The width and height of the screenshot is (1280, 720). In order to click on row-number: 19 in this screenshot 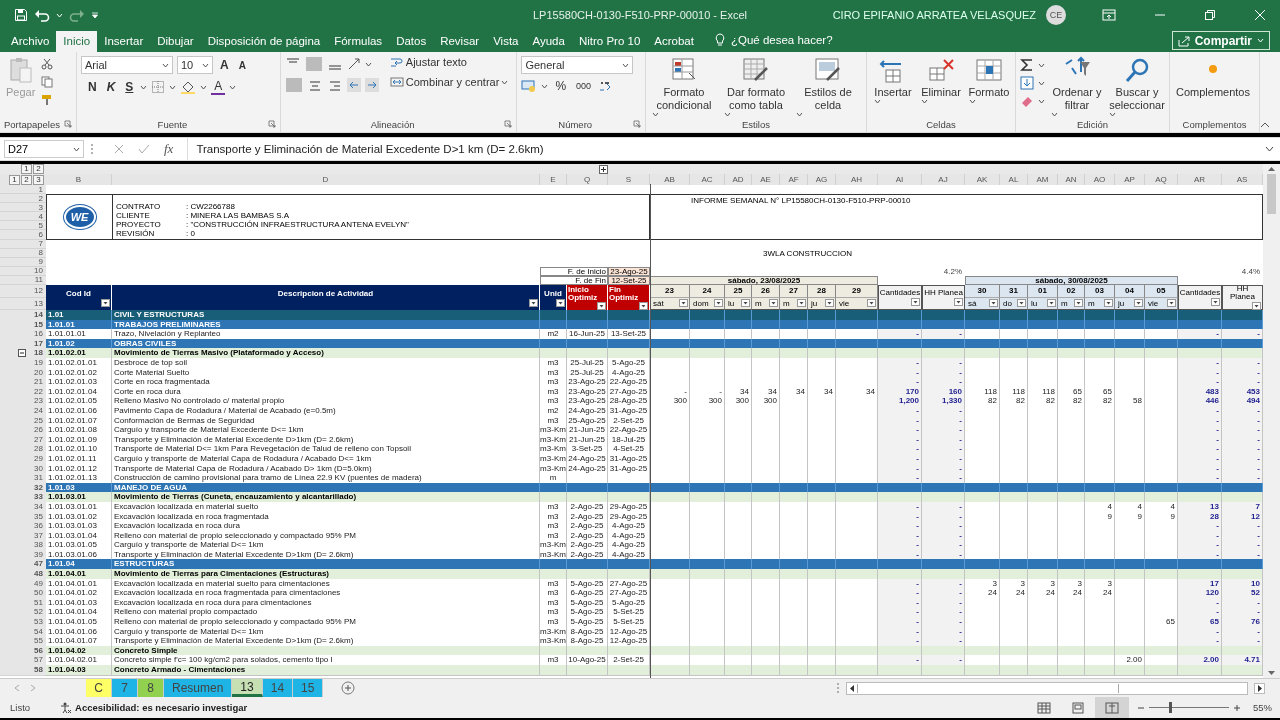, I will do `click(38, 363)`.